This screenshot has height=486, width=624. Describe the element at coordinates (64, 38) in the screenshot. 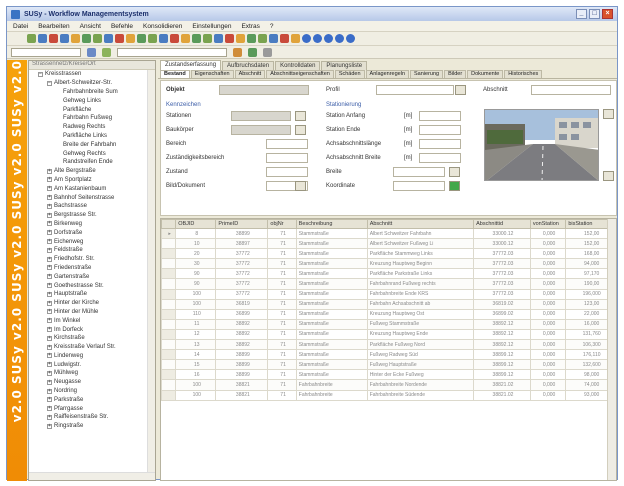

I see `copy-icon` at that location.